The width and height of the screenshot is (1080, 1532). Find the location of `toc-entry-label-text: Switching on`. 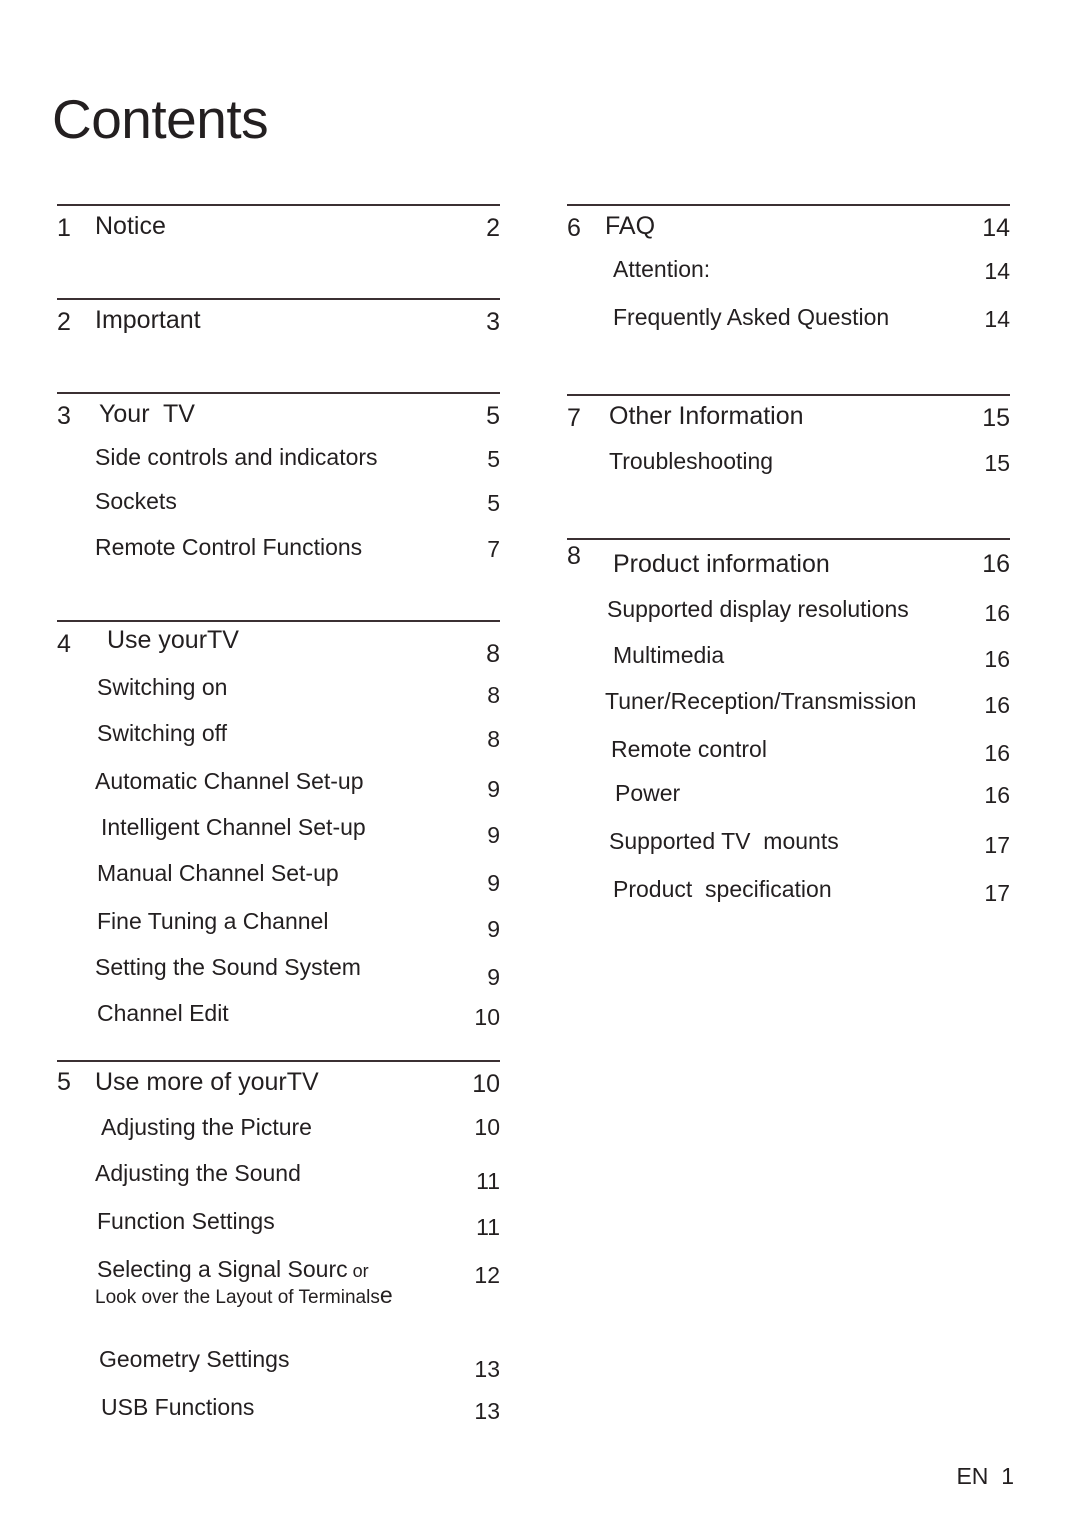

toc-entry-label-text: Switching on is located at coordinates (162, 687).